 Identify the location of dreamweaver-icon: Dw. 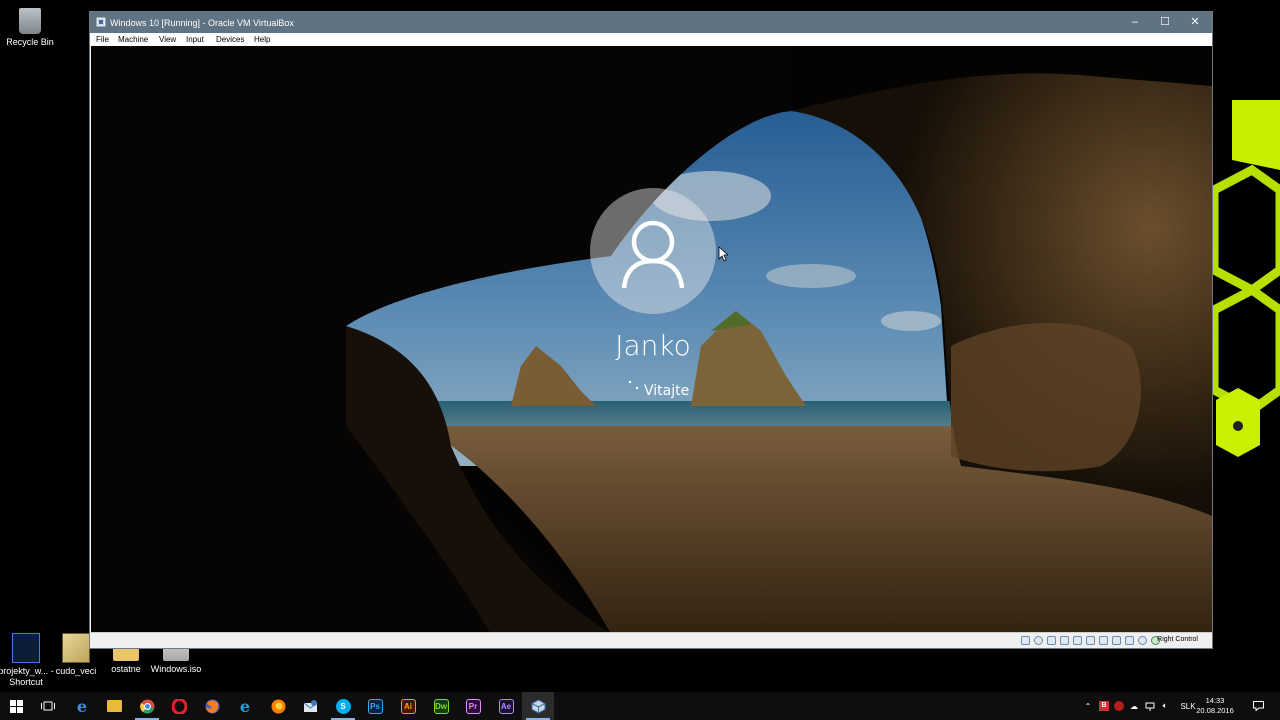
(441, 706).